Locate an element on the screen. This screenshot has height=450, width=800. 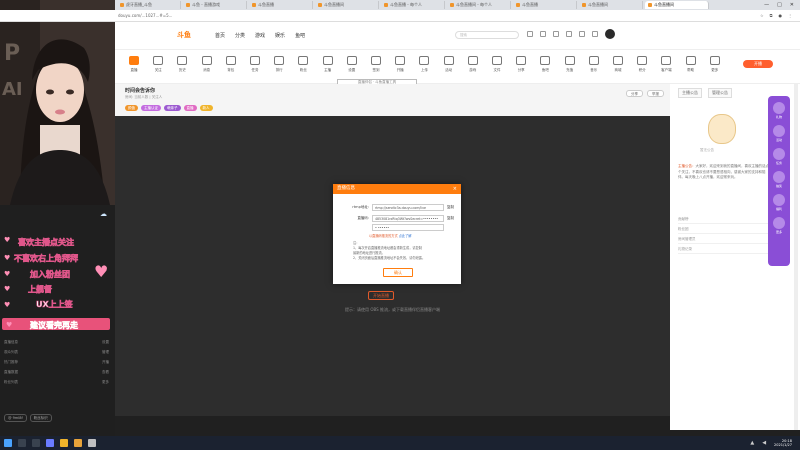
room-tag: 萌妹子 is located at coordinates (172, 108).